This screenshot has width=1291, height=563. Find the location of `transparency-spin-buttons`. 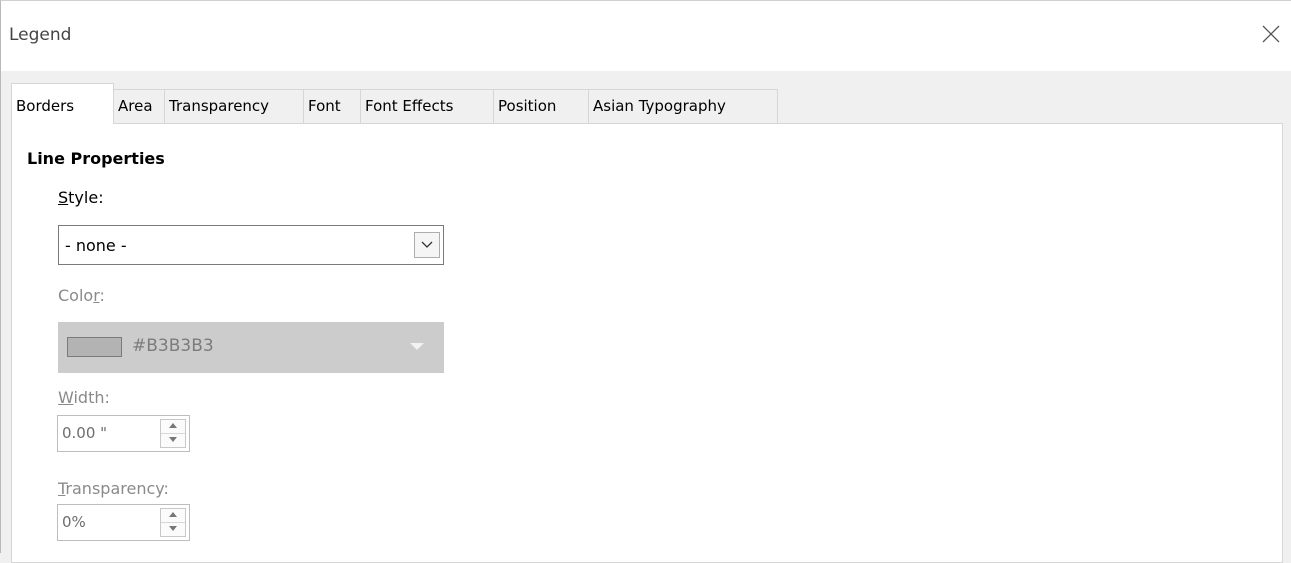

transparency-spin-buttons is located at coordinates (173, 522).